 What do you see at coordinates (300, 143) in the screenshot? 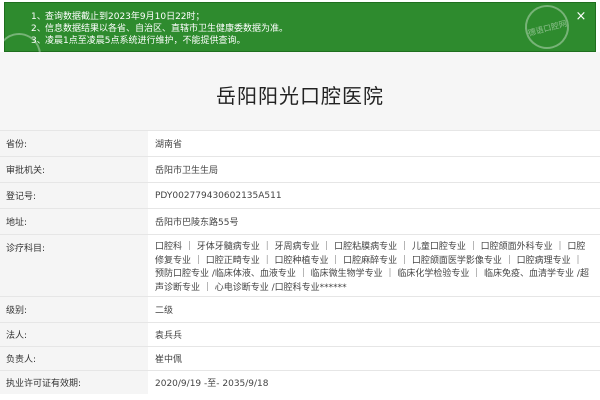
I see `info-row-province: 省份: 湖南省` at bounding box center [300, 143].